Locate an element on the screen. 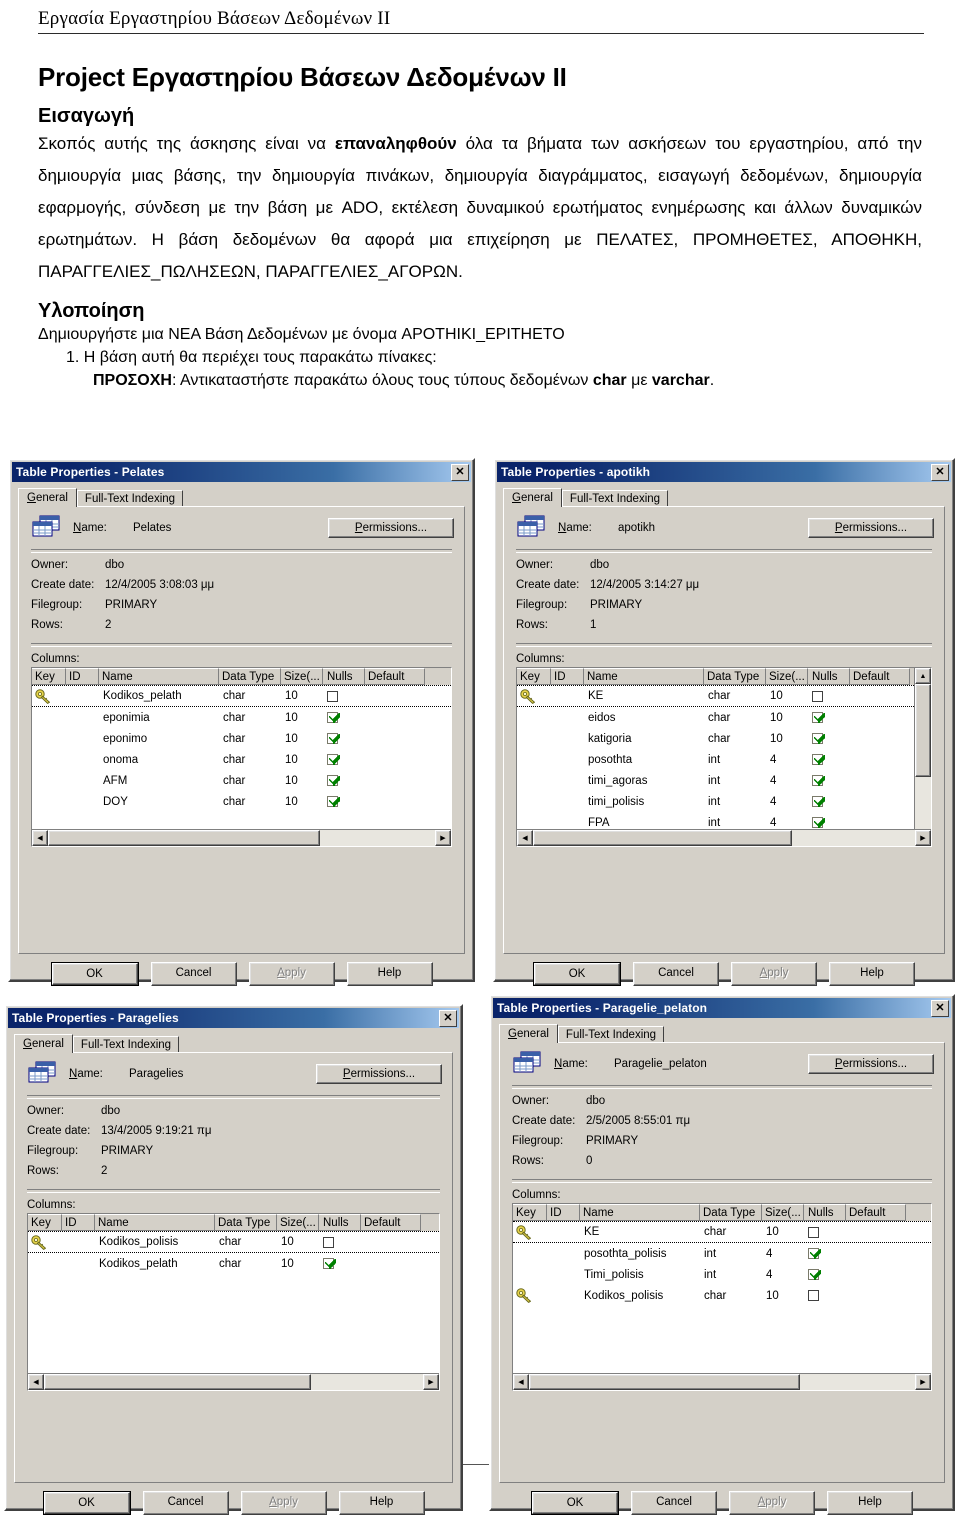  column-row: AFM char 10 is located at coordinates (241, 780).